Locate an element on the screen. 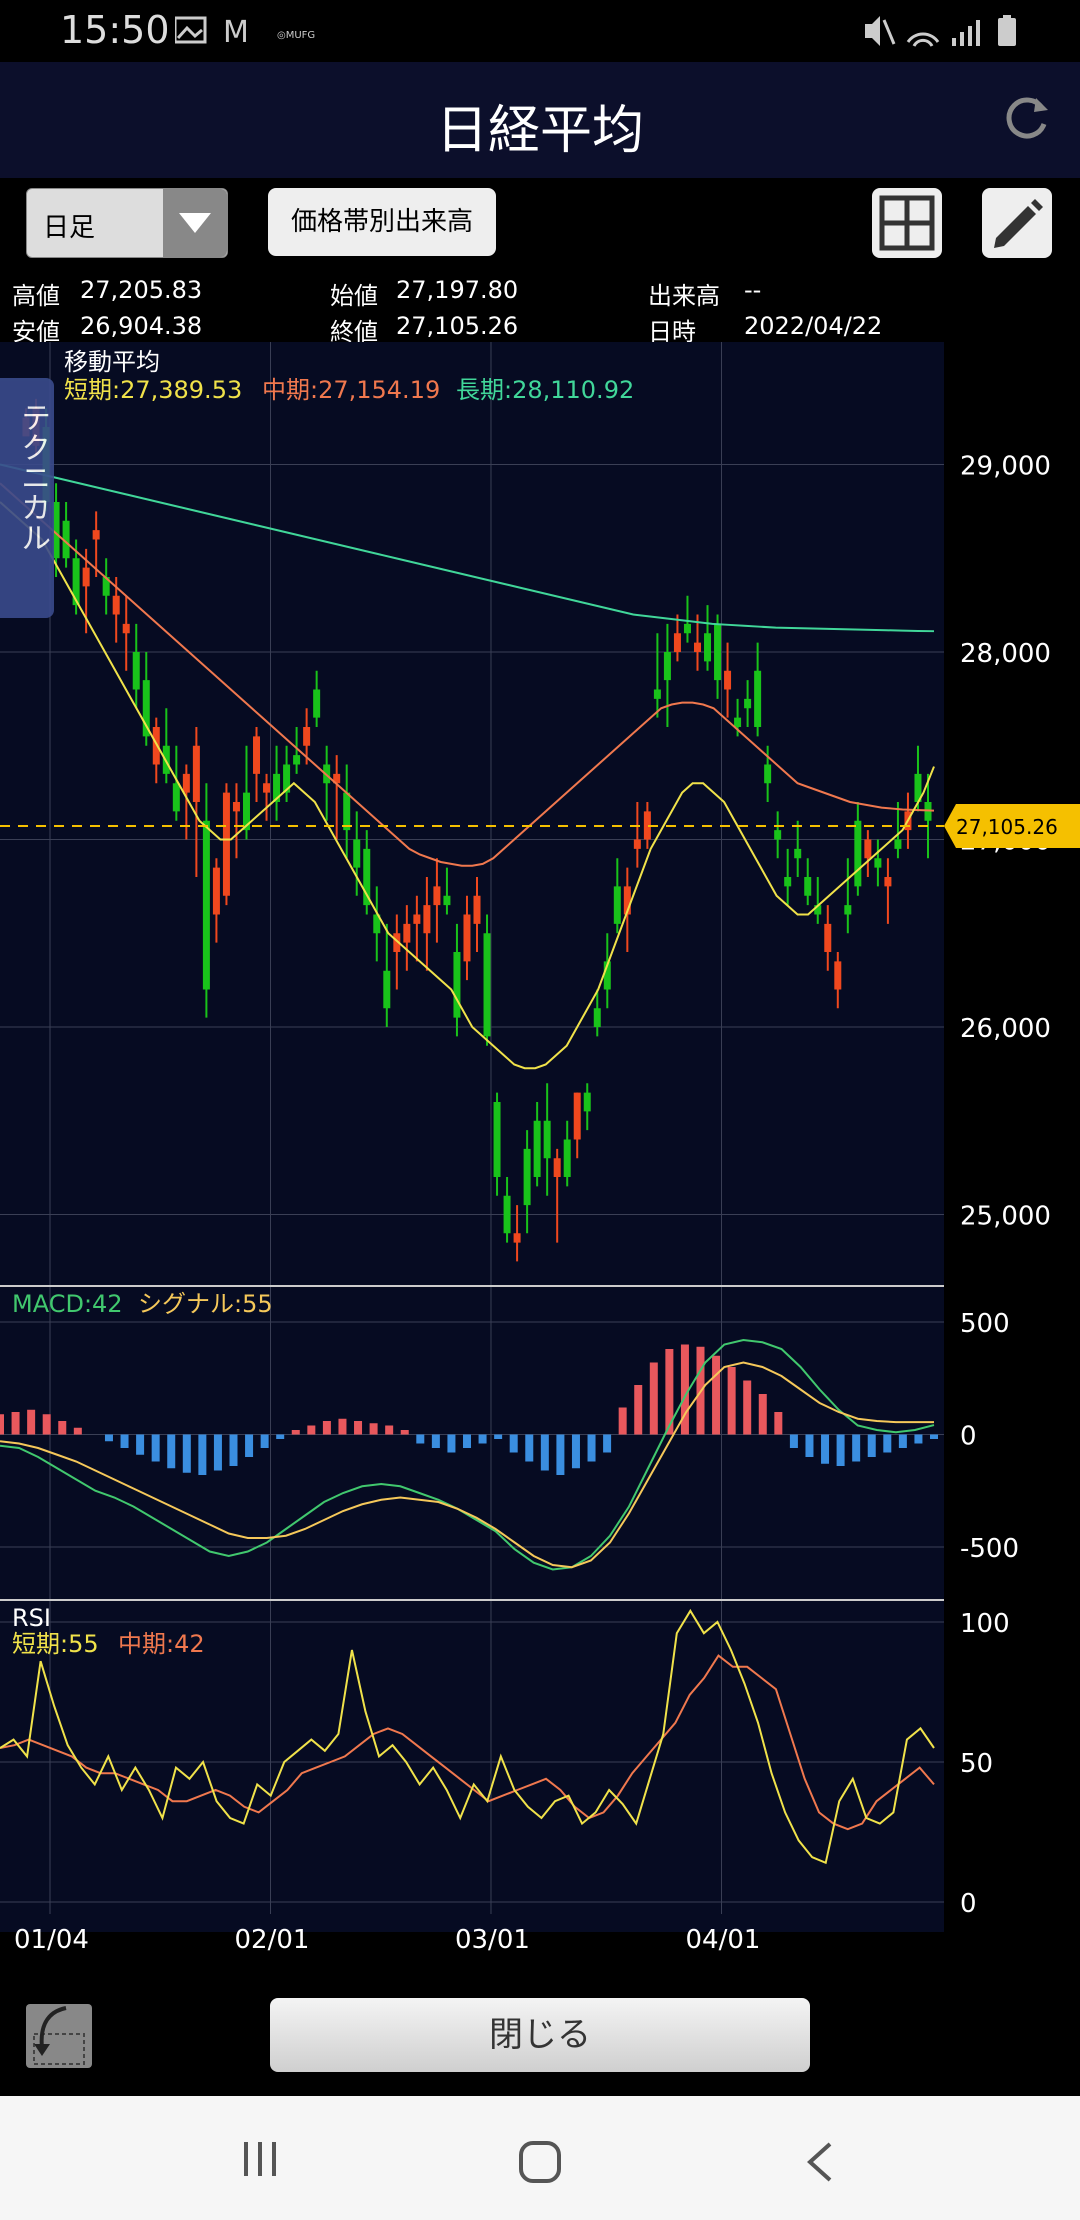 The image size is (1080, 2220). close-button: 閉じる is located at coordinates (540, 2035).